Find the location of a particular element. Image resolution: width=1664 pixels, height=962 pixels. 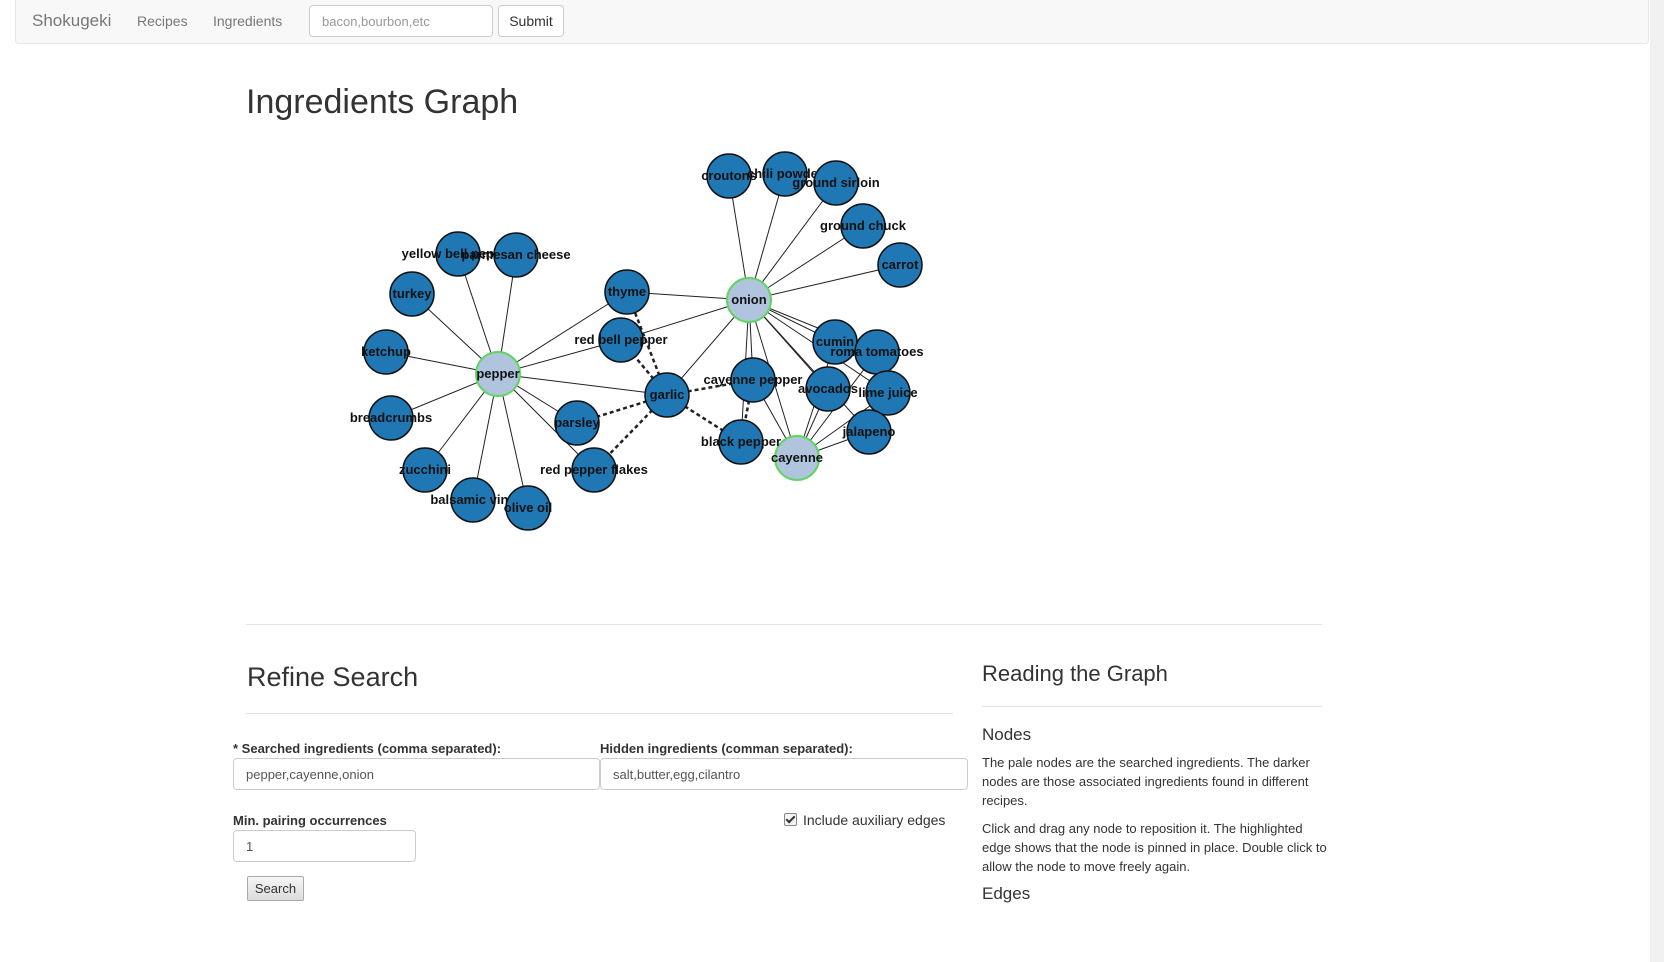

min-pairing-input is located at coordinates (324, 846).